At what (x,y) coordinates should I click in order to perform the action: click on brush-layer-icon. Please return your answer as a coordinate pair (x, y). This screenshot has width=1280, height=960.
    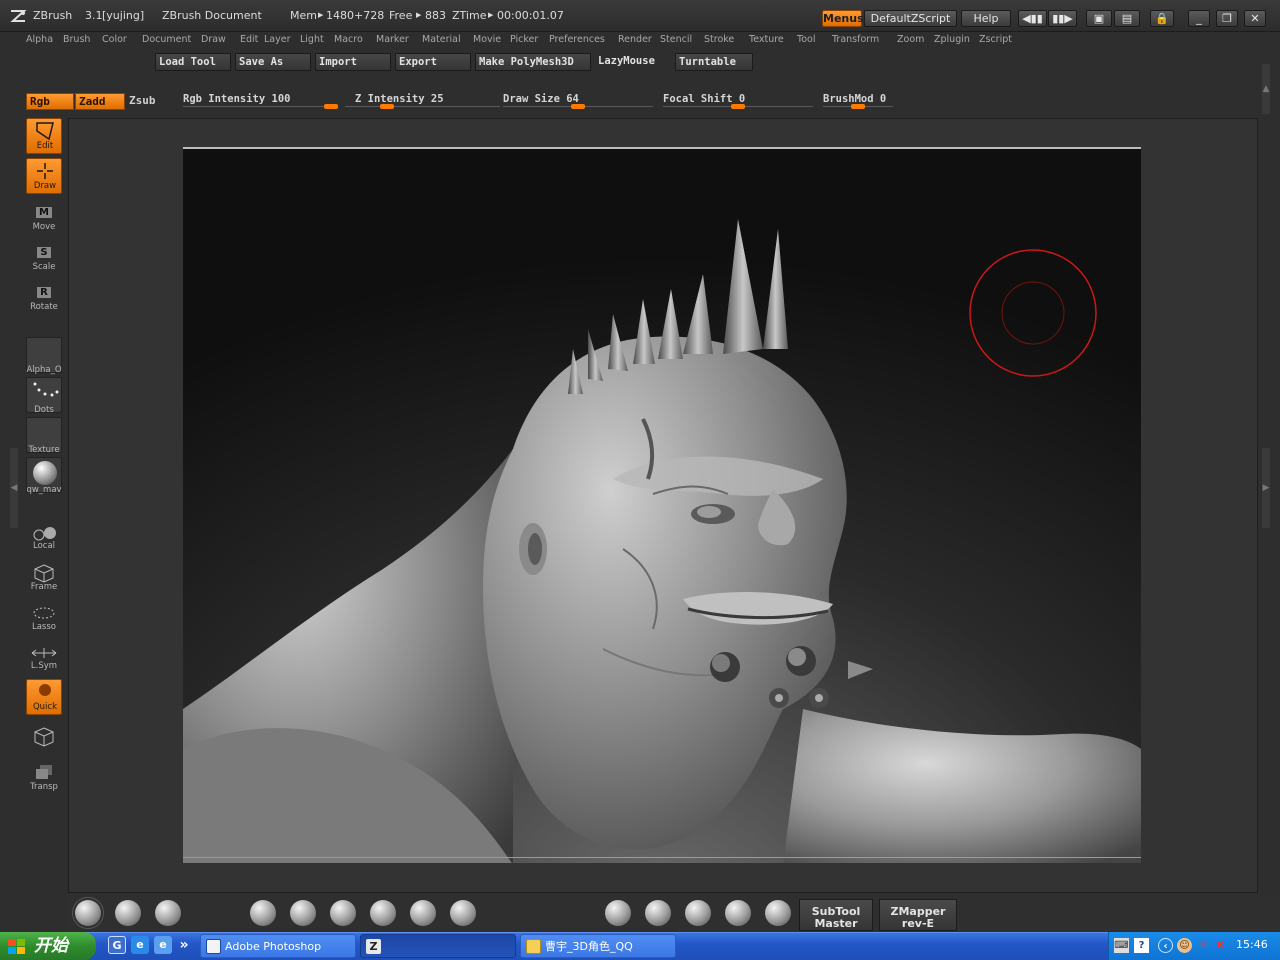
    Looking at the image, I should click on (303, 913).